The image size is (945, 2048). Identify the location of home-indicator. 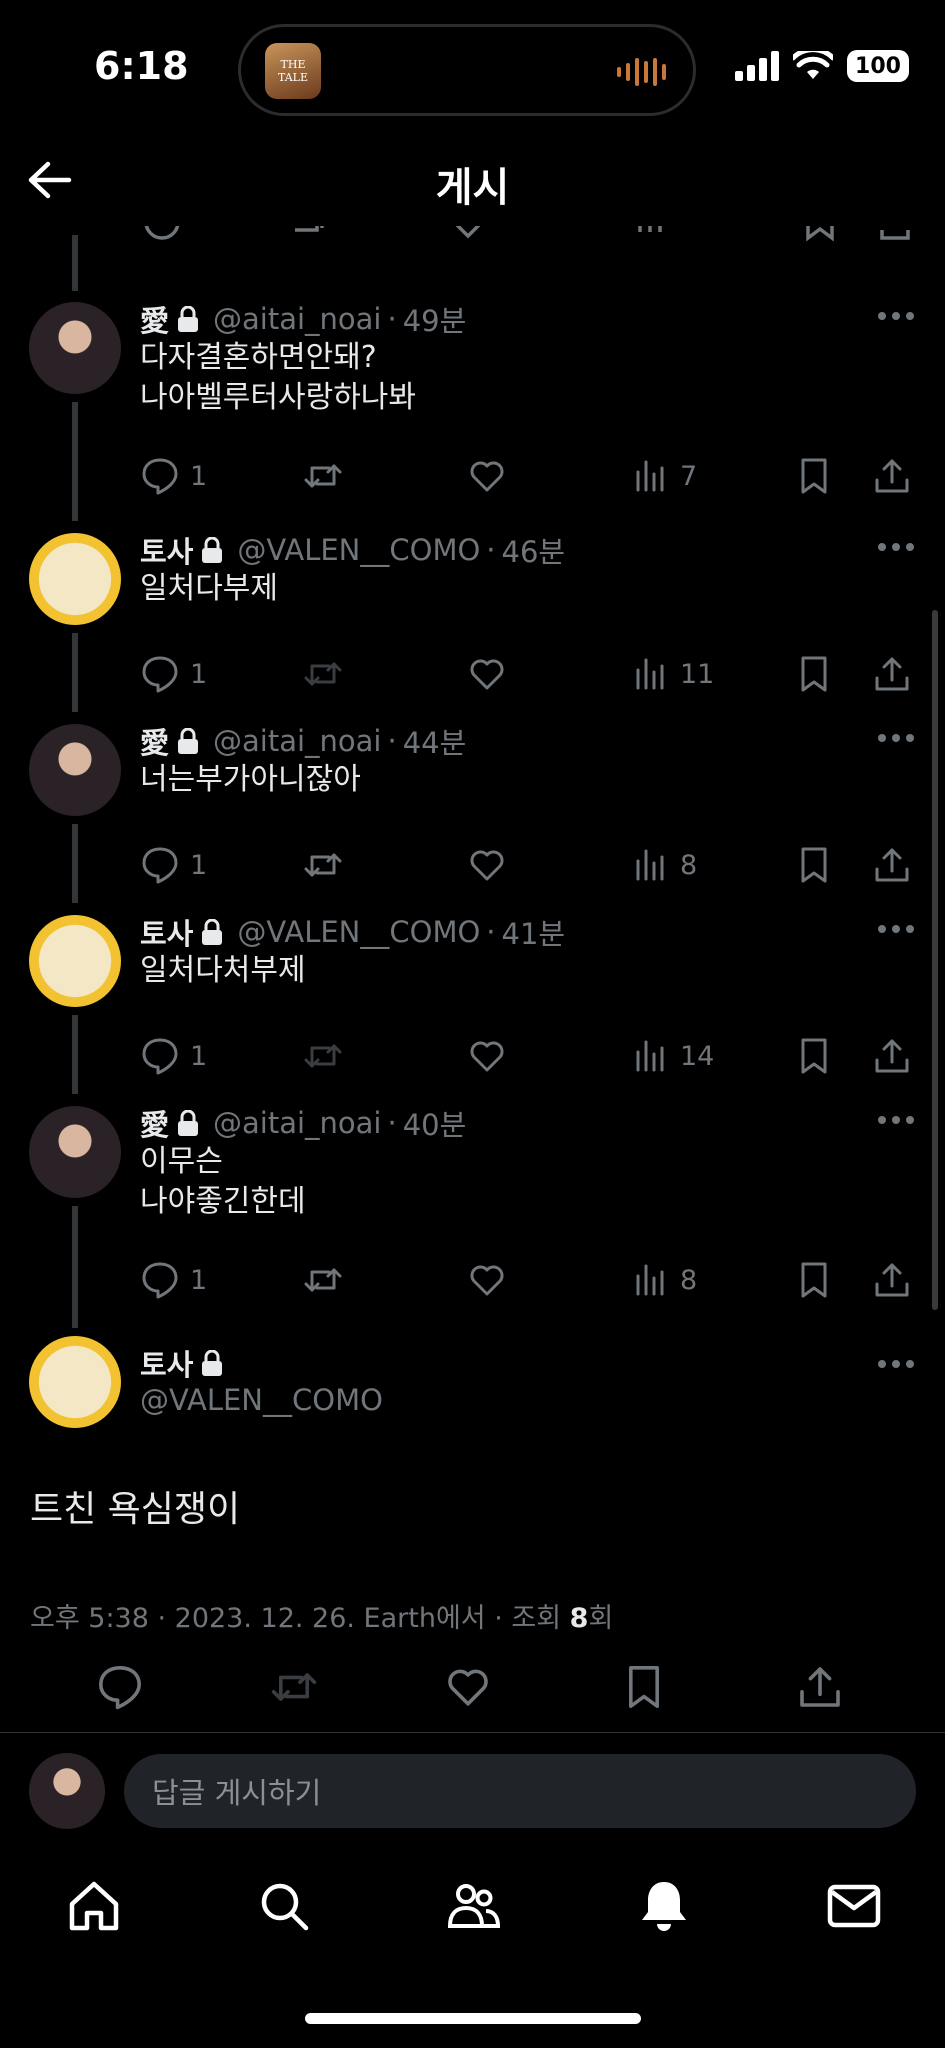
(473, 2018).